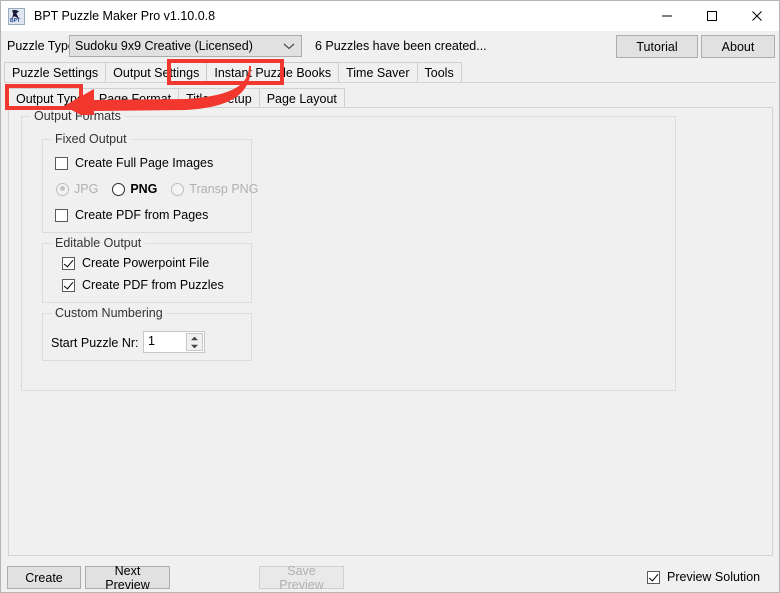 This screenshot has width=780, height=593. I want to click on create-button: Create, so click(44, 577).